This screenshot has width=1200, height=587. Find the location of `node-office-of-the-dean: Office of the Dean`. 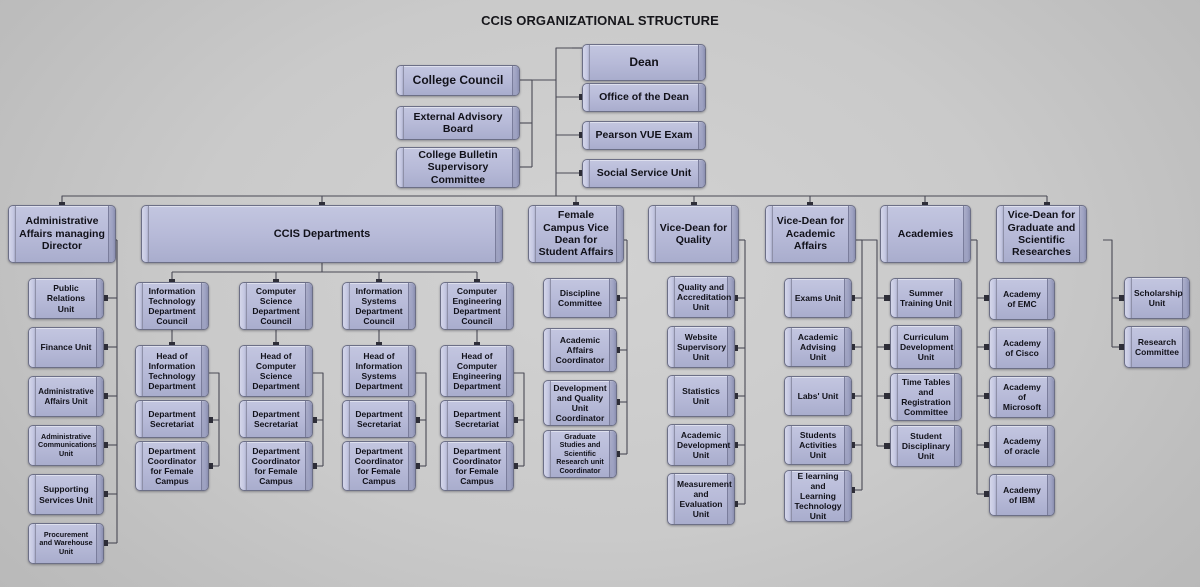

node-office-of-the-dean: Office of the Dean is located at coordinates (644, 97).